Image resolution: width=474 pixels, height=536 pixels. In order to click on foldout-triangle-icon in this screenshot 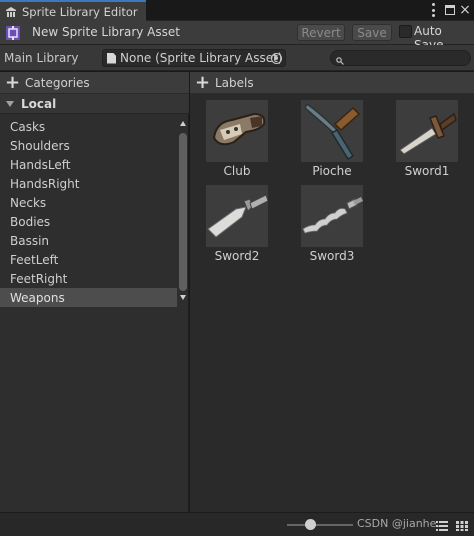, I will do `click(10, 103)`.